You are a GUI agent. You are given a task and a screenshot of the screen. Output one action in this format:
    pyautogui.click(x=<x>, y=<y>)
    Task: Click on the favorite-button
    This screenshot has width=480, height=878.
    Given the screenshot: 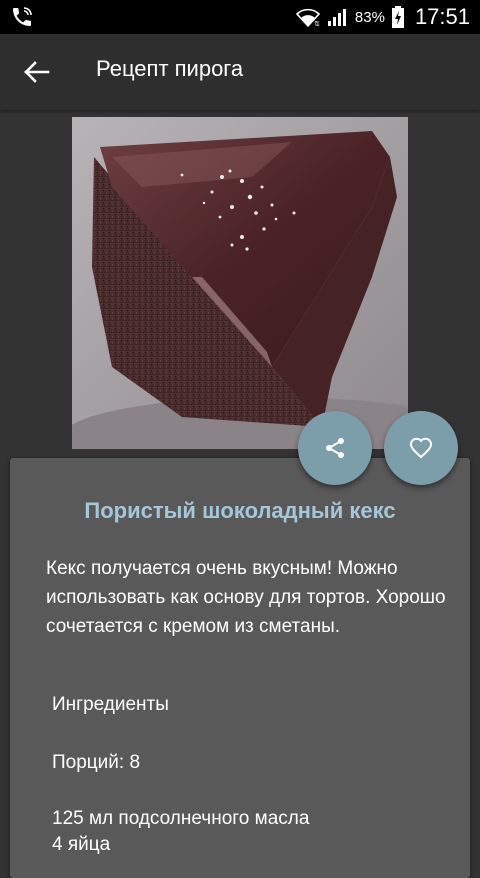 What is the action you would take?
    pyautogui.click(x=421, y=448)
    